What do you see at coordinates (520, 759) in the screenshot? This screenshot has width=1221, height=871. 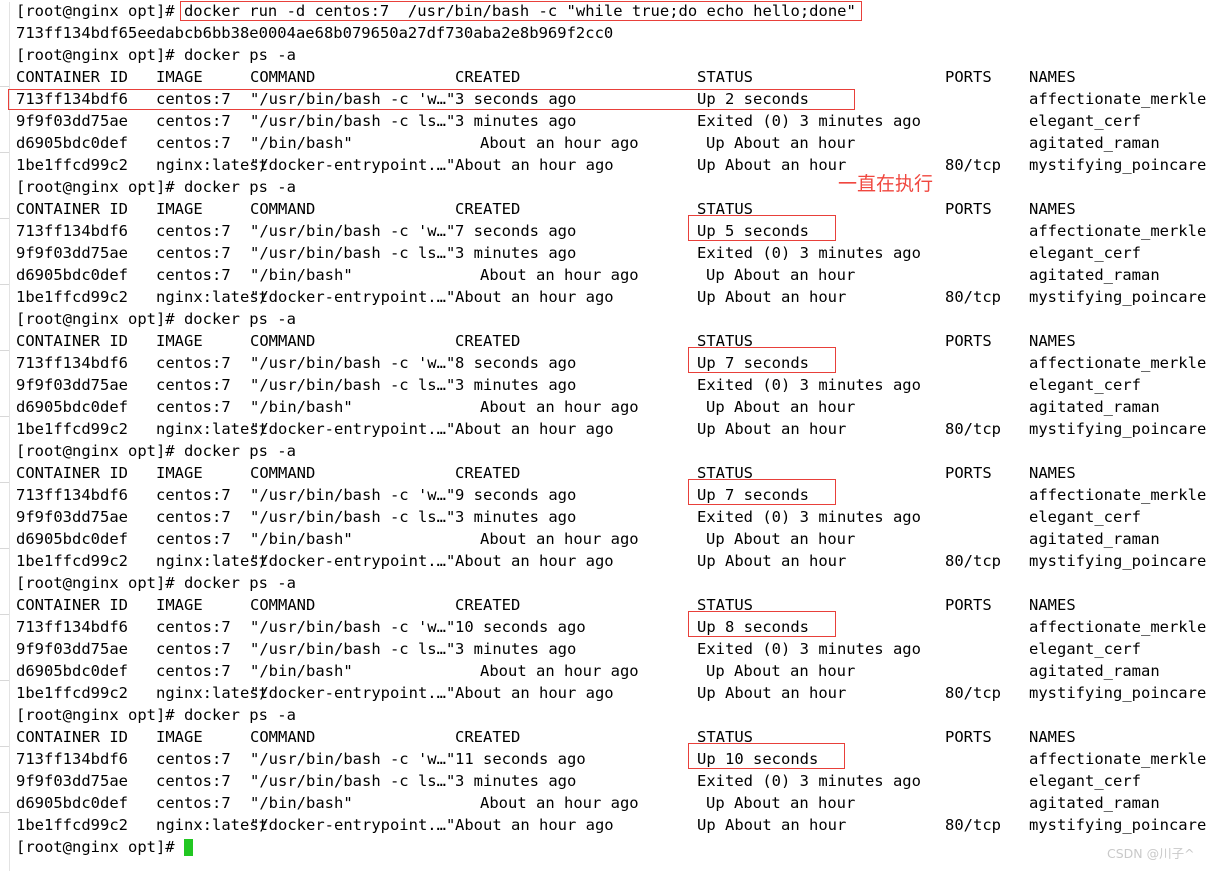 I see `cell-created: 11 seconds ago` at bounding box center [520, 759].